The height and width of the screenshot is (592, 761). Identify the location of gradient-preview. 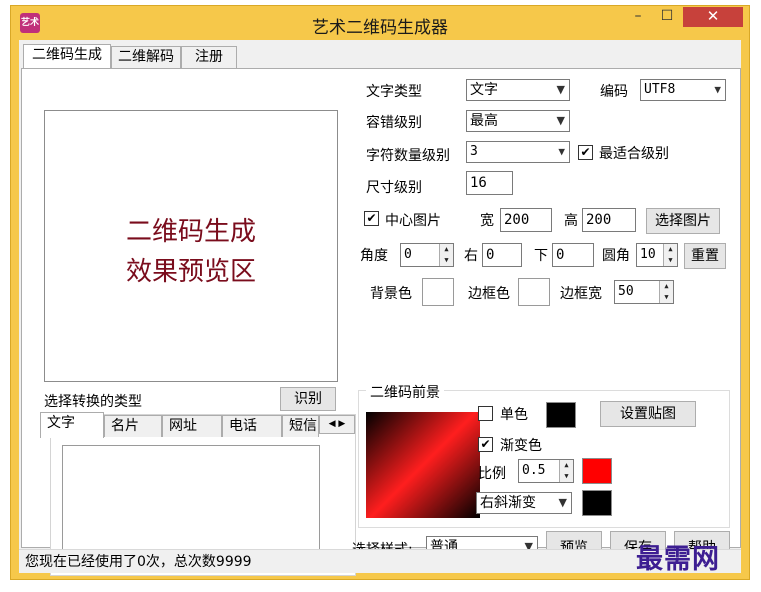
(423, 465).